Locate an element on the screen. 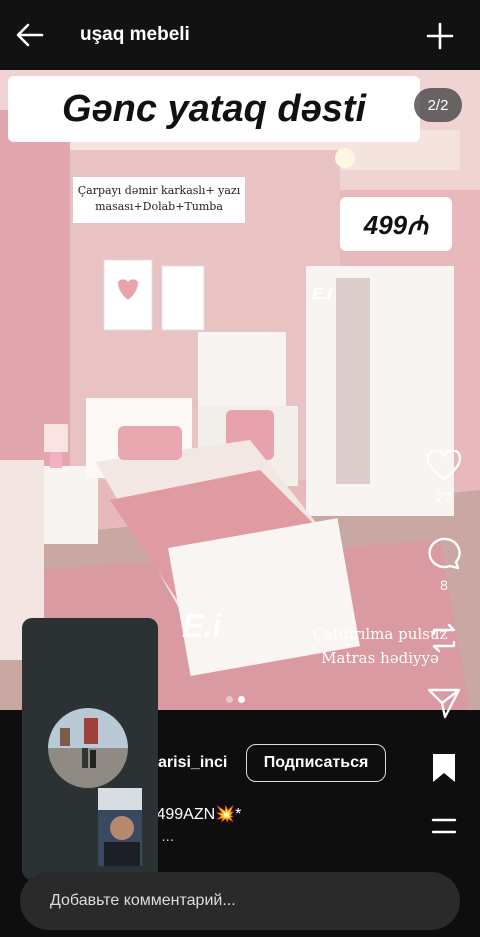 The height and width of the screenshot is (937, 480). image-counter: 2/2 is located at coordinates (438, 105).